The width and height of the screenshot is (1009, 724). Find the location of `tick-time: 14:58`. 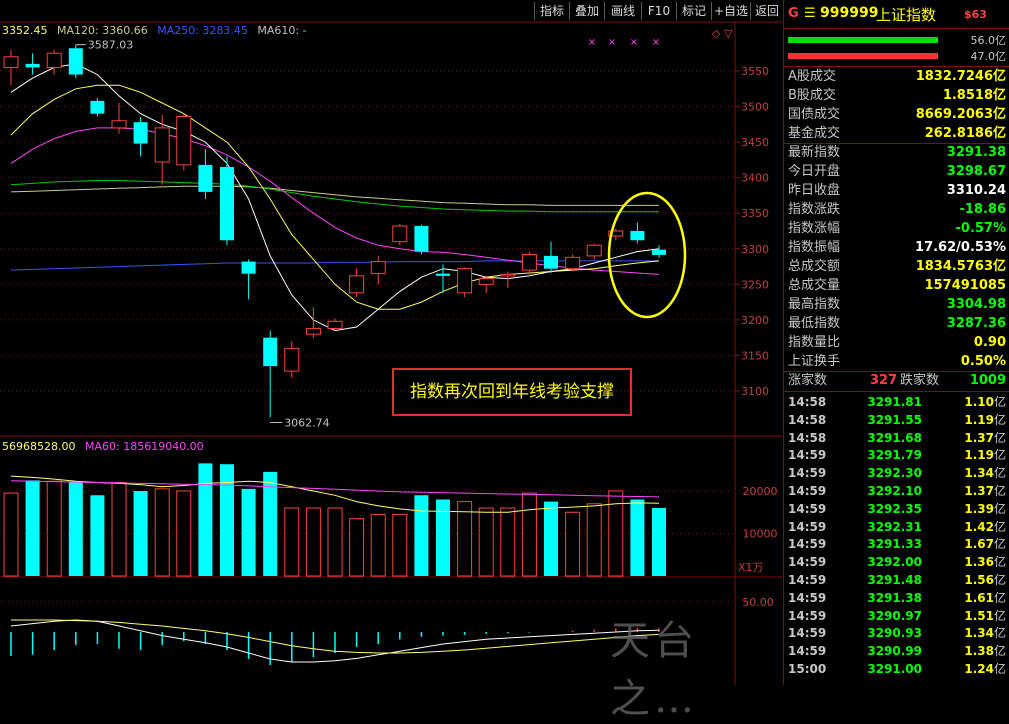

tick-time: 14:58 is located at coordinates (807, 402).